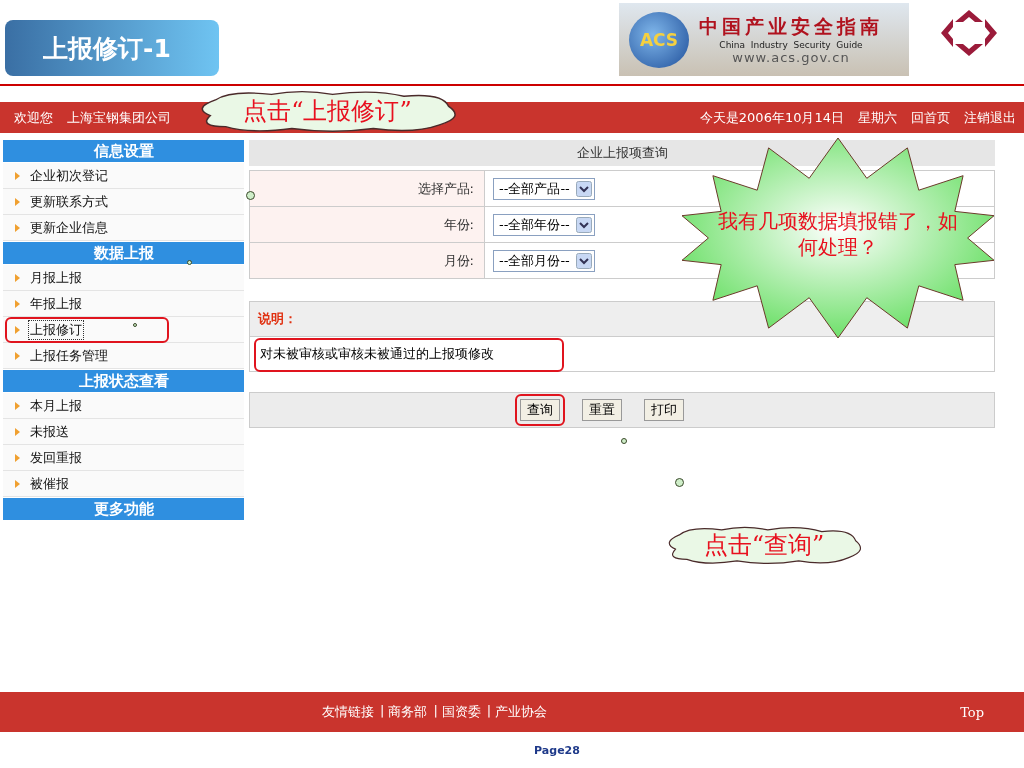  I want to click on sidebar-item: 年报上报, so click(56, 303).